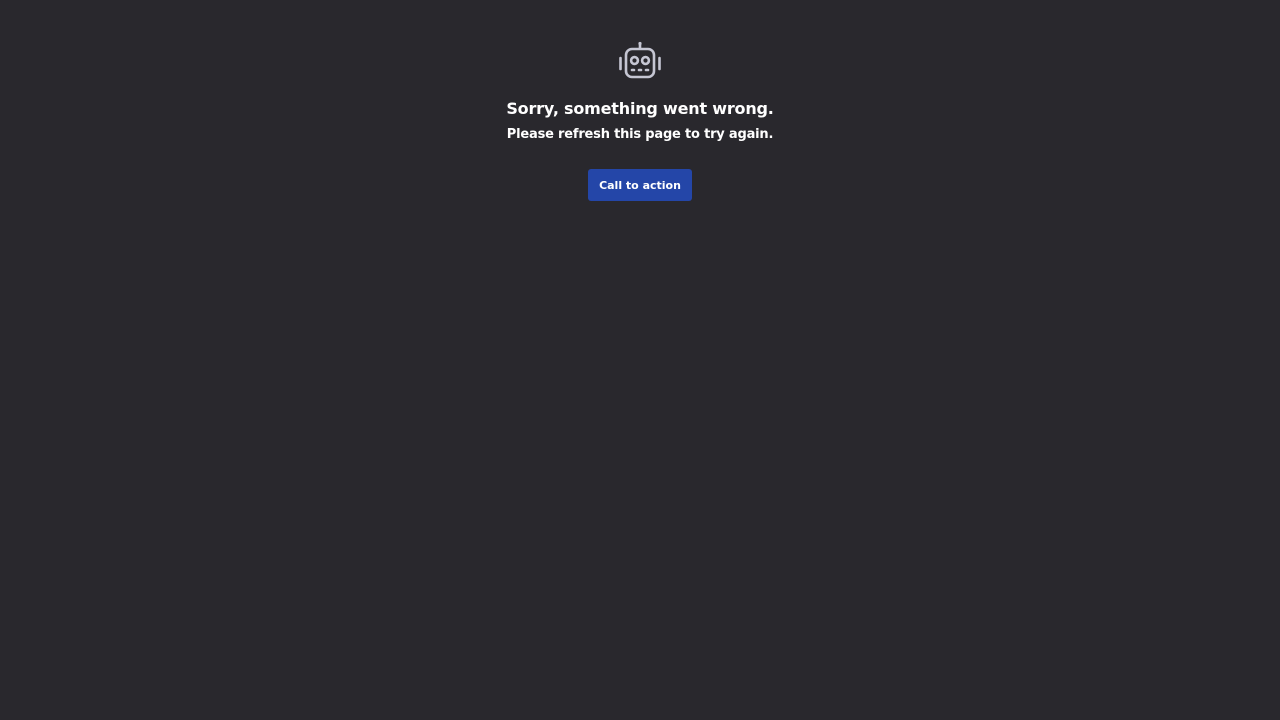 Image resolution: width=1280 pixels, height=720 pixels. Describe the element at coordinates (640, 134) in the screenshot. I see `error-message: Please refresh this page to try again.` at that location.